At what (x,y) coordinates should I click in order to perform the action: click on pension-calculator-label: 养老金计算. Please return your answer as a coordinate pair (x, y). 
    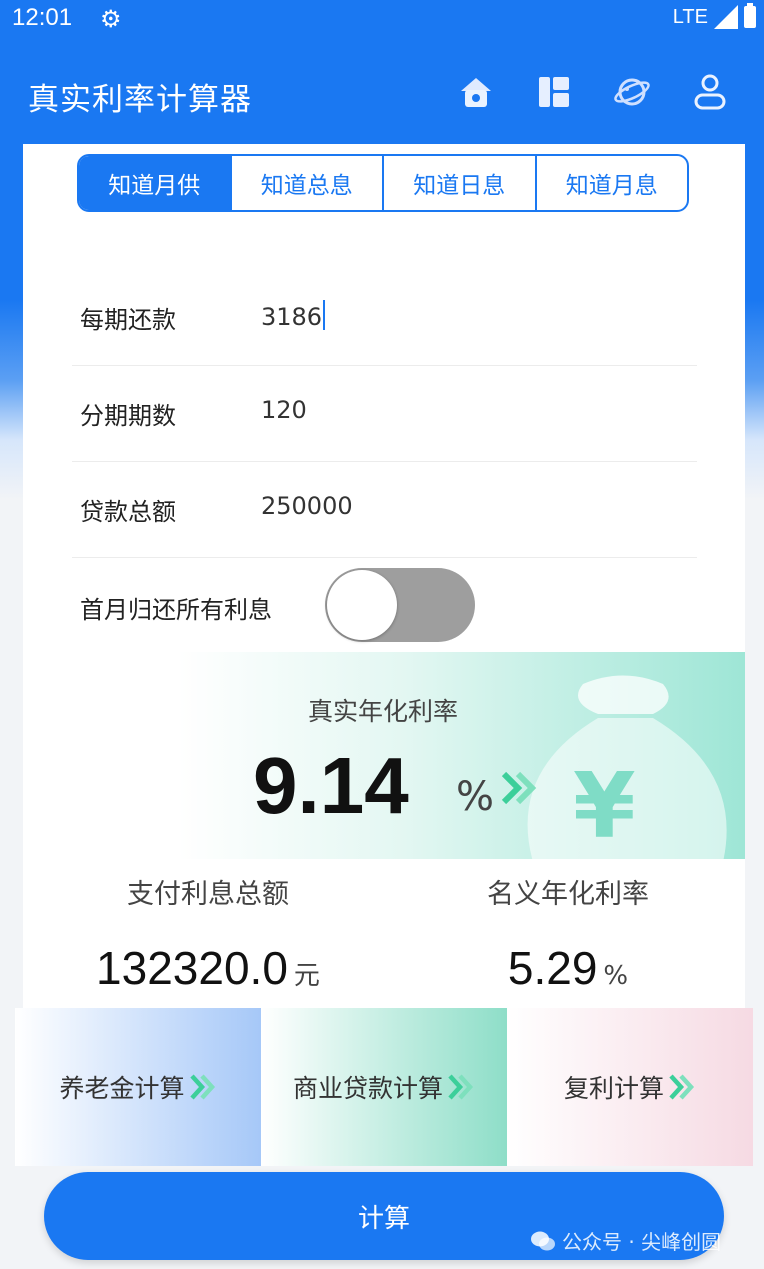
    Looking at the image, I should click on (122, 1088).